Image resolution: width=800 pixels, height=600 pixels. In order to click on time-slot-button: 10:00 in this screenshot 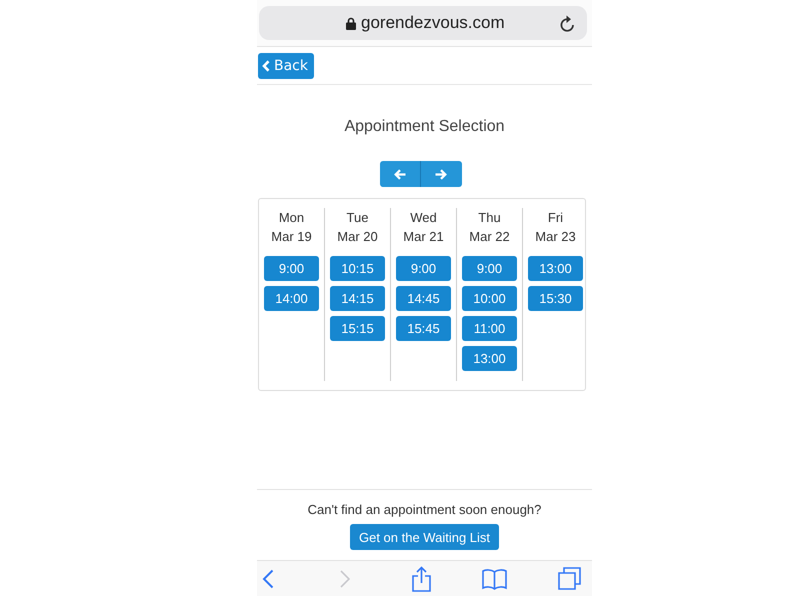, I will do `click(489, 298)`.